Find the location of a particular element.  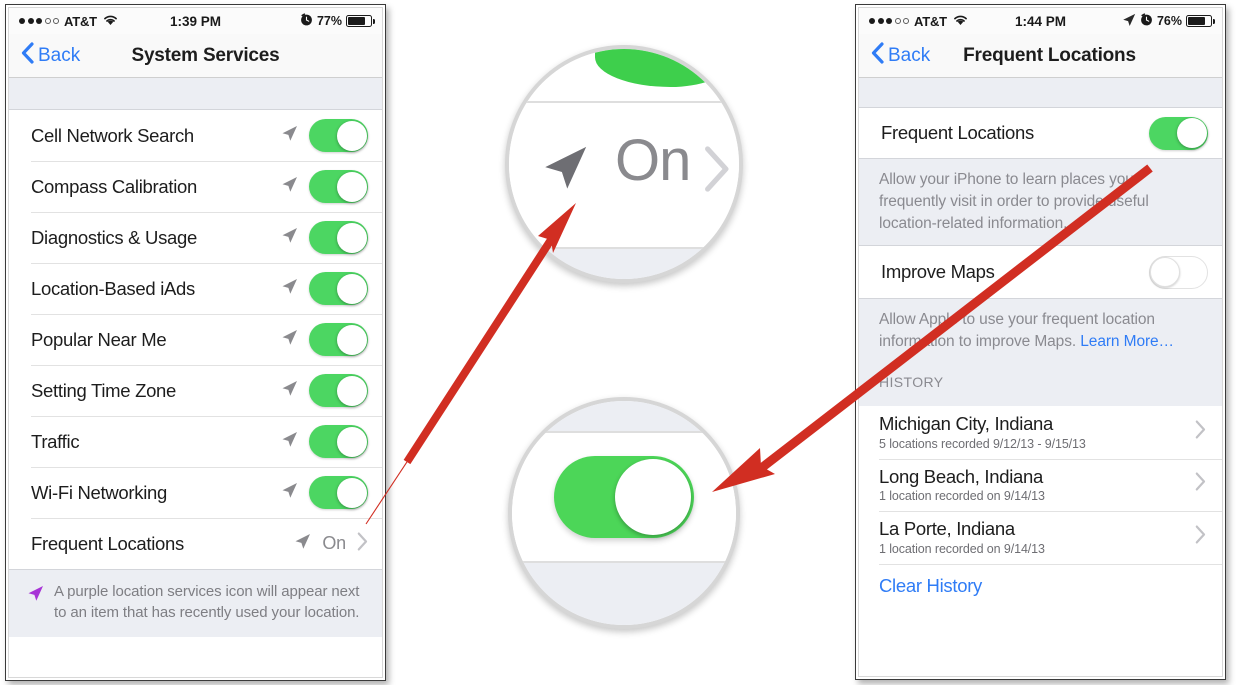

improve-maps-row: Improve Maps is located at coordinates (1040, 272).